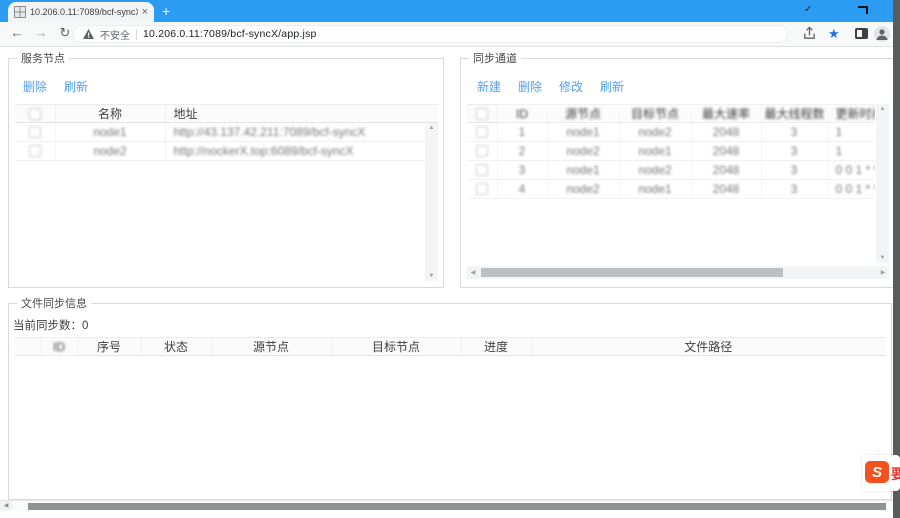  Describe the element at coordinates (84, 12) in the screenshot. I see `tab-title: 10.206.0.11:7089/bcf-syncX/ap` at that location.